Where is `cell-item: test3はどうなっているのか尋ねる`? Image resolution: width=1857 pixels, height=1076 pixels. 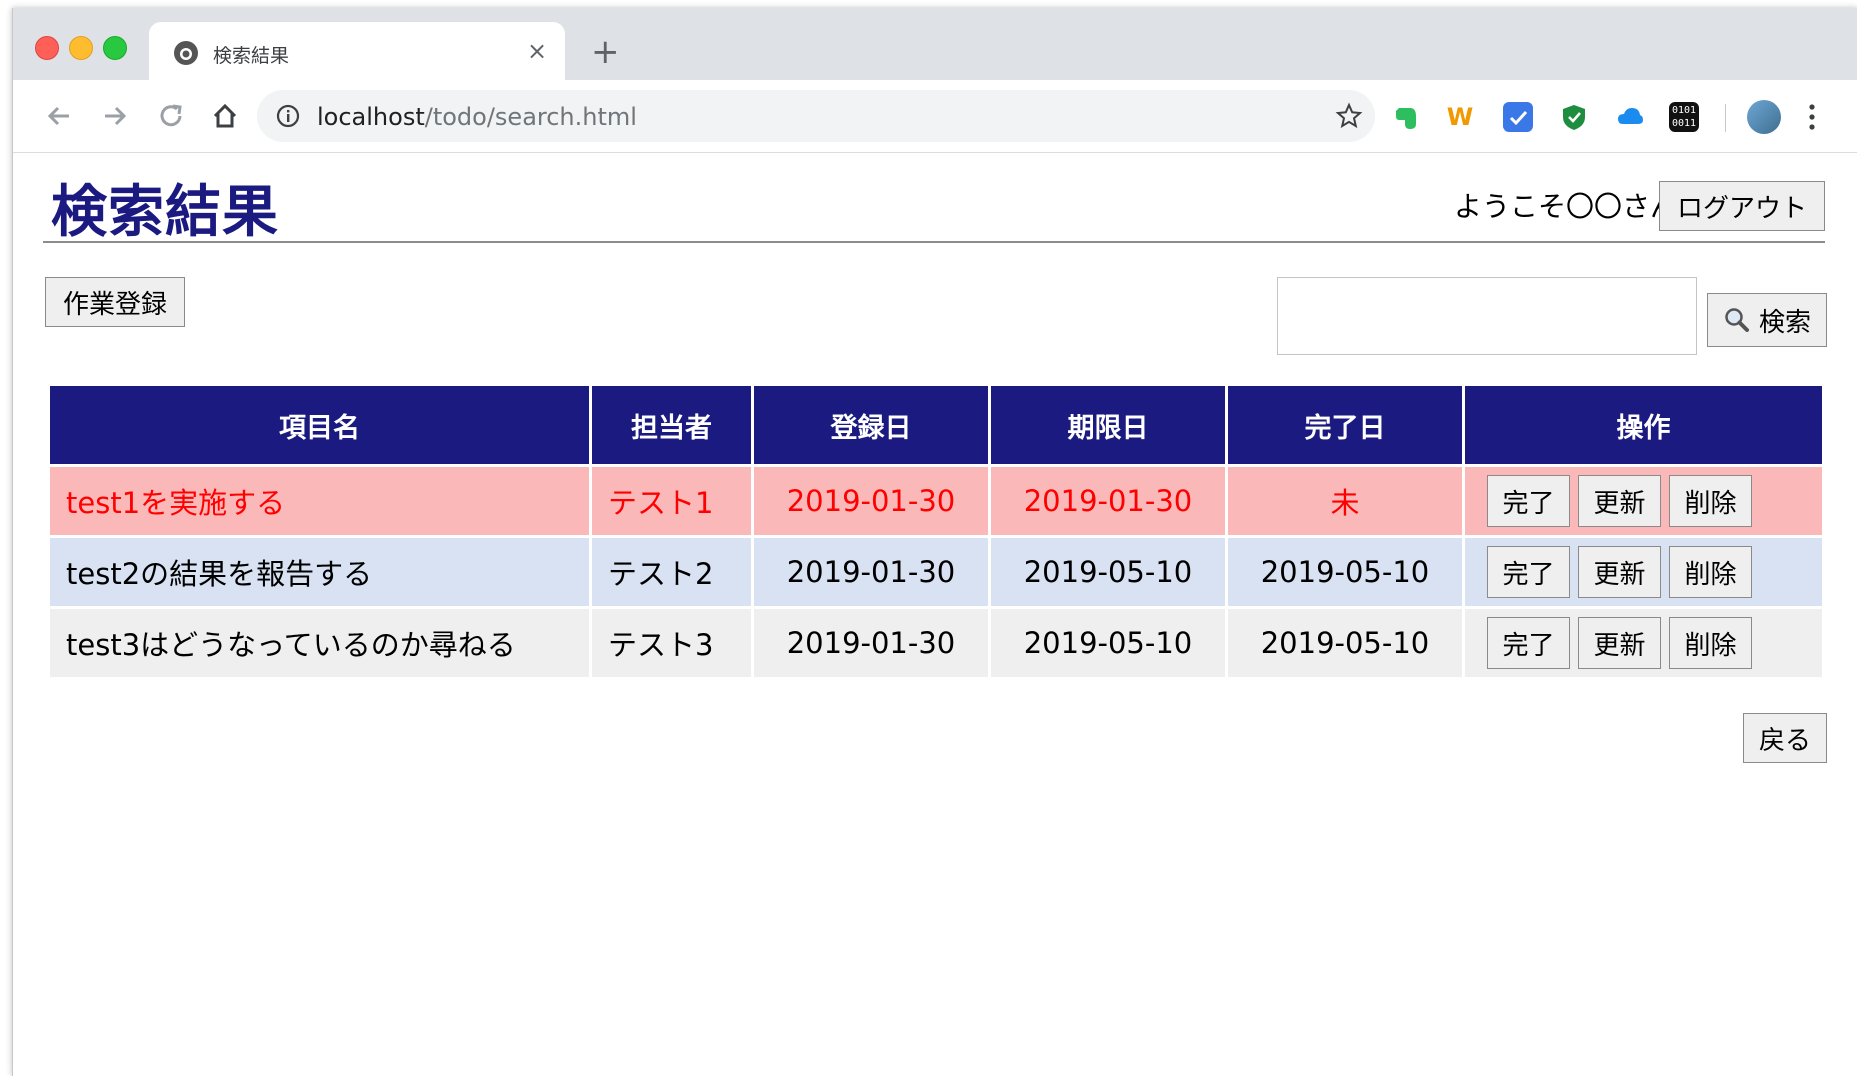
cell-item: test3はどうなっているのか尋ねる is located at coordinates (319, 643).